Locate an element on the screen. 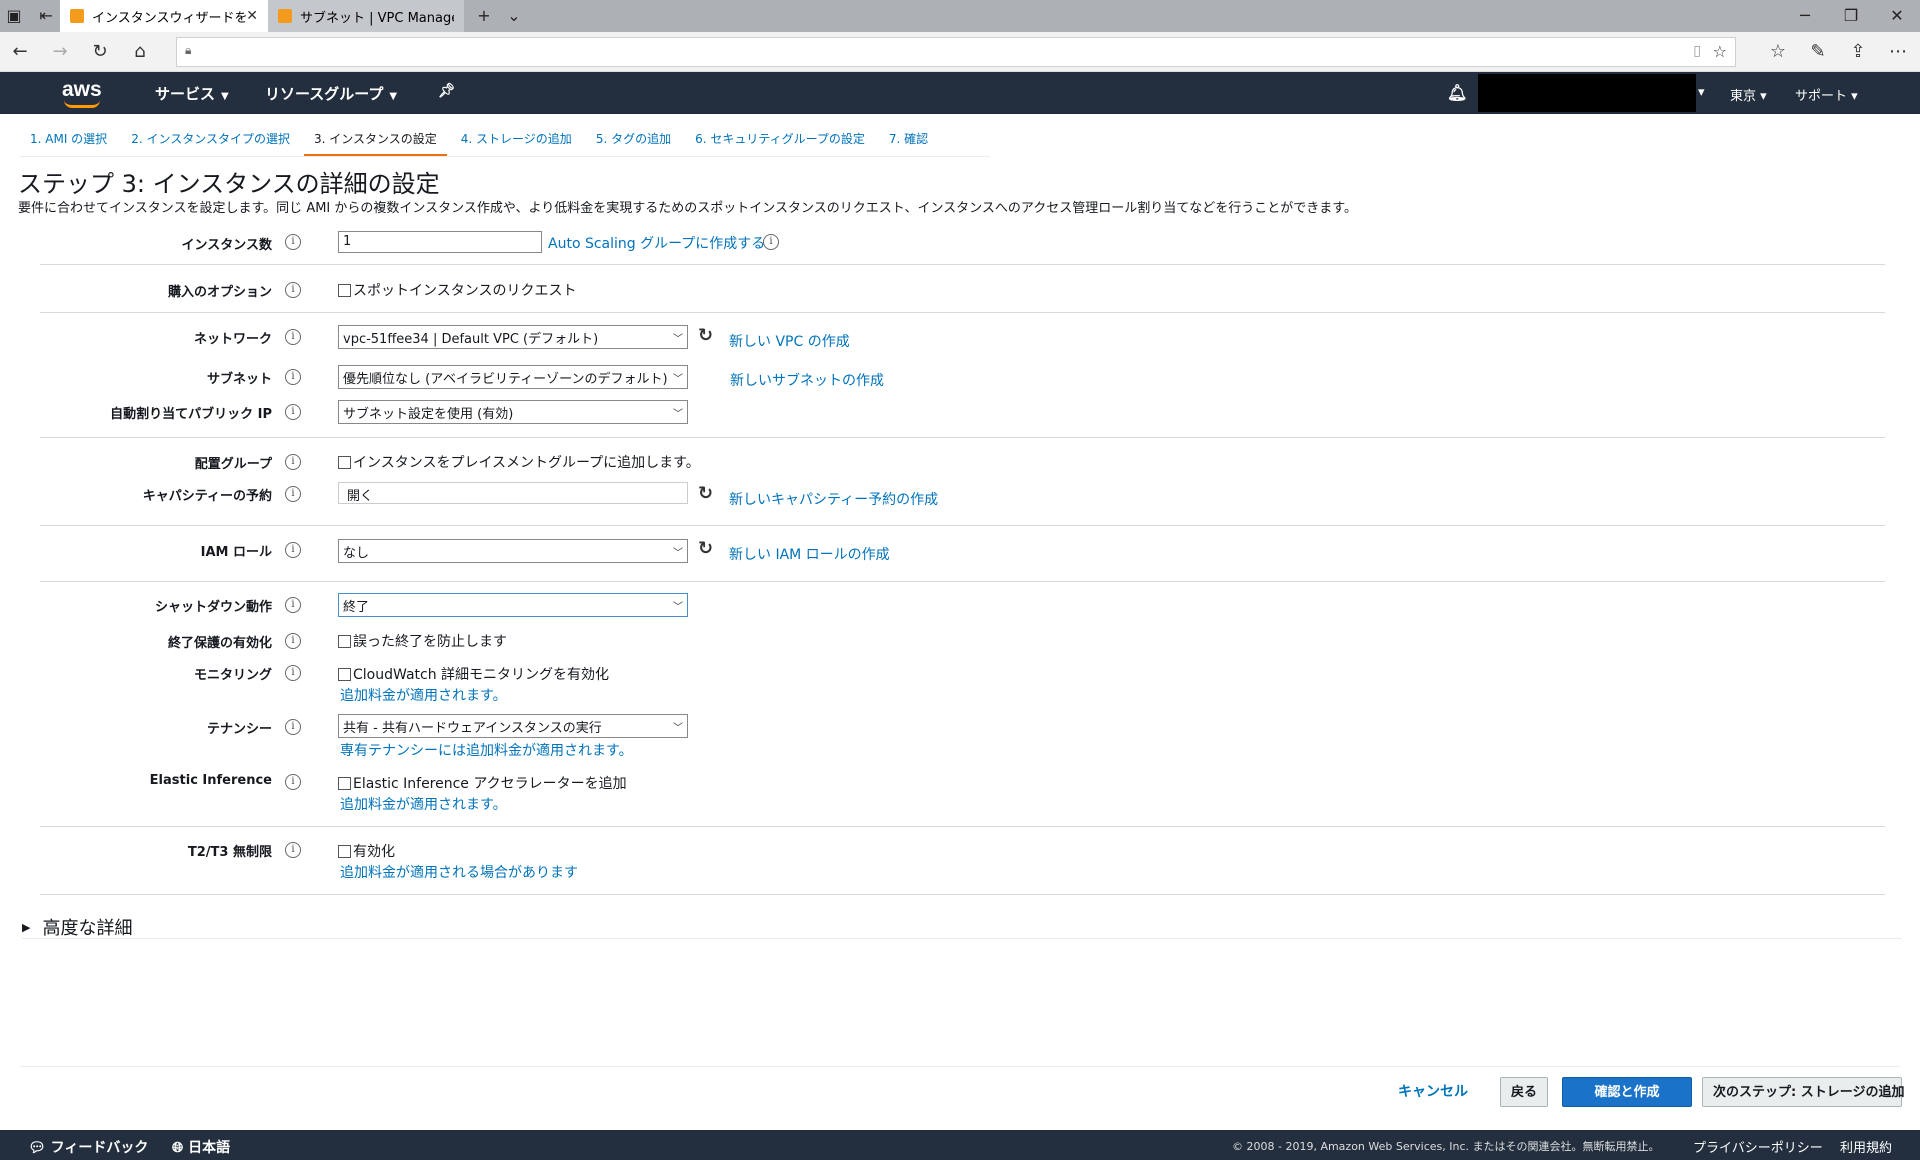  tab-add-tags: 5. タグの追加 is located at coordinates (633, 140).